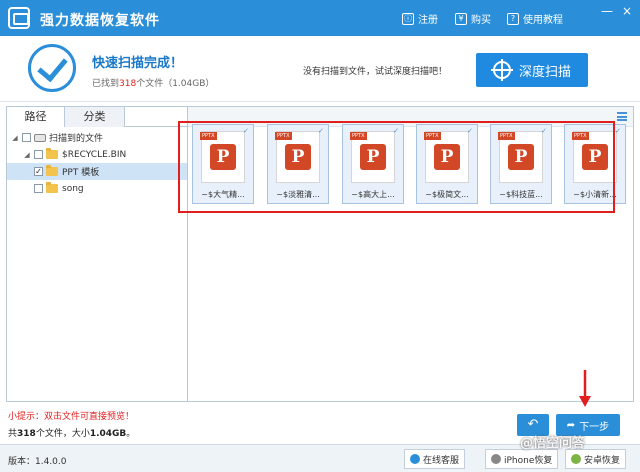 This screenshot has height=472, width=640. Describe the element at coordinates (496, 459) in the screenshot. I see `apple-icon` at that location.